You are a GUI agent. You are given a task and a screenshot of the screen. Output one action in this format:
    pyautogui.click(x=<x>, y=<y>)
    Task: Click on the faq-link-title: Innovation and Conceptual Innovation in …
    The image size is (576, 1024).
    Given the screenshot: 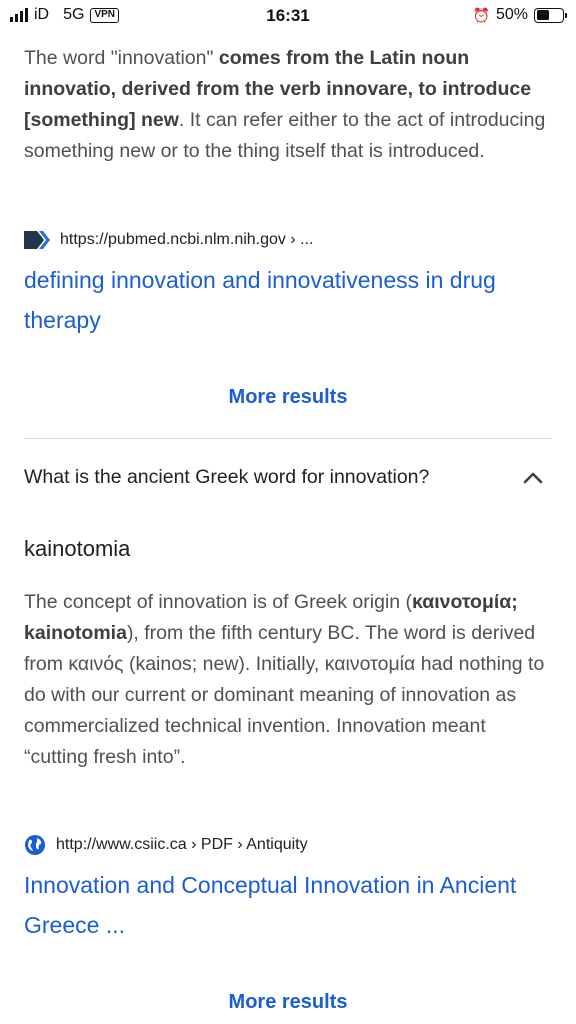 What is the action you would take?
    pyautogui.click(x=288, y=905)
    